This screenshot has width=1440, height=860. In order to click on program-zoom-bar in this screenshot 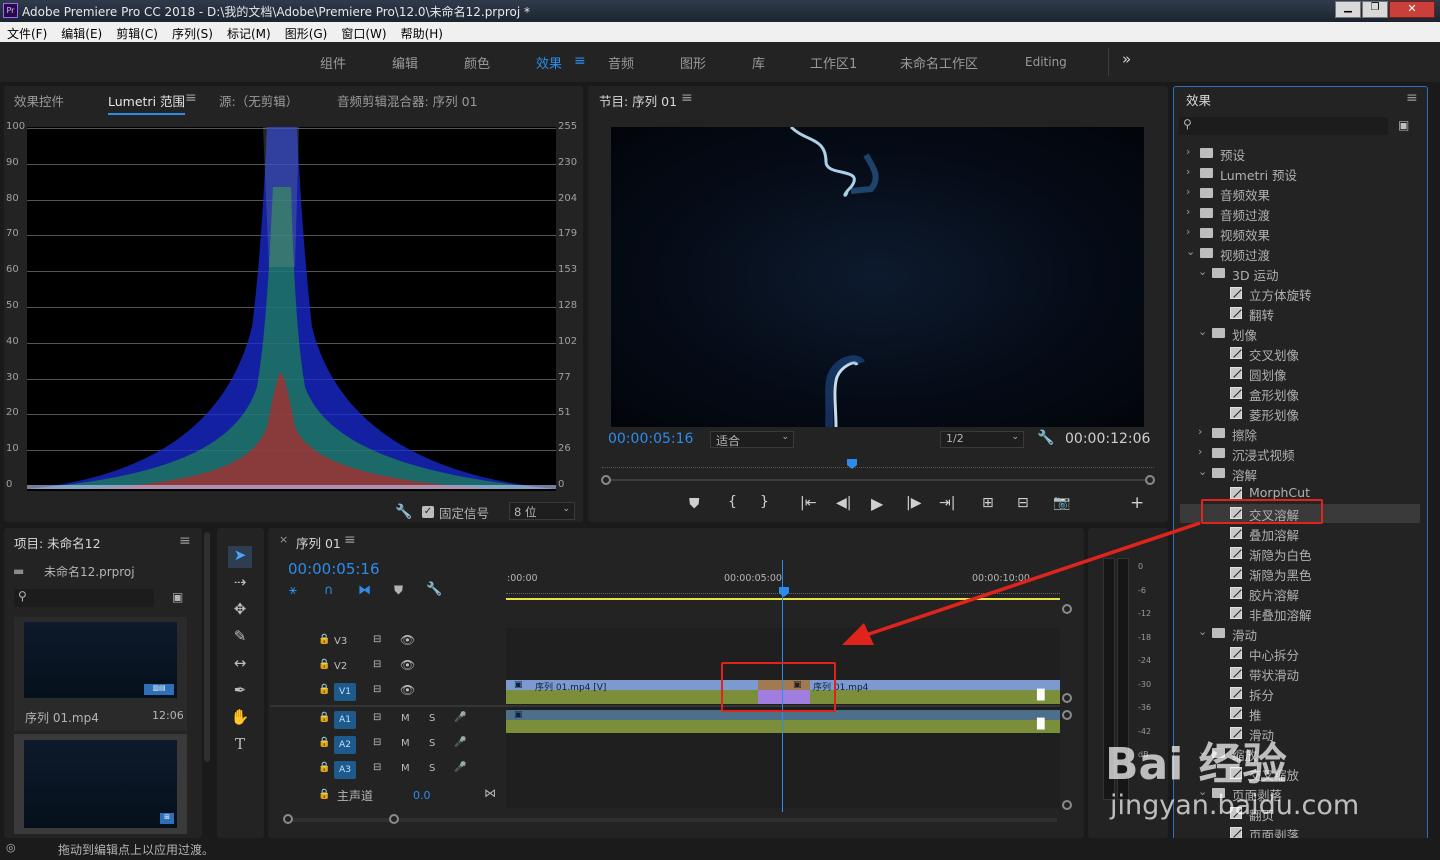, I will do `click(877, 480)`.